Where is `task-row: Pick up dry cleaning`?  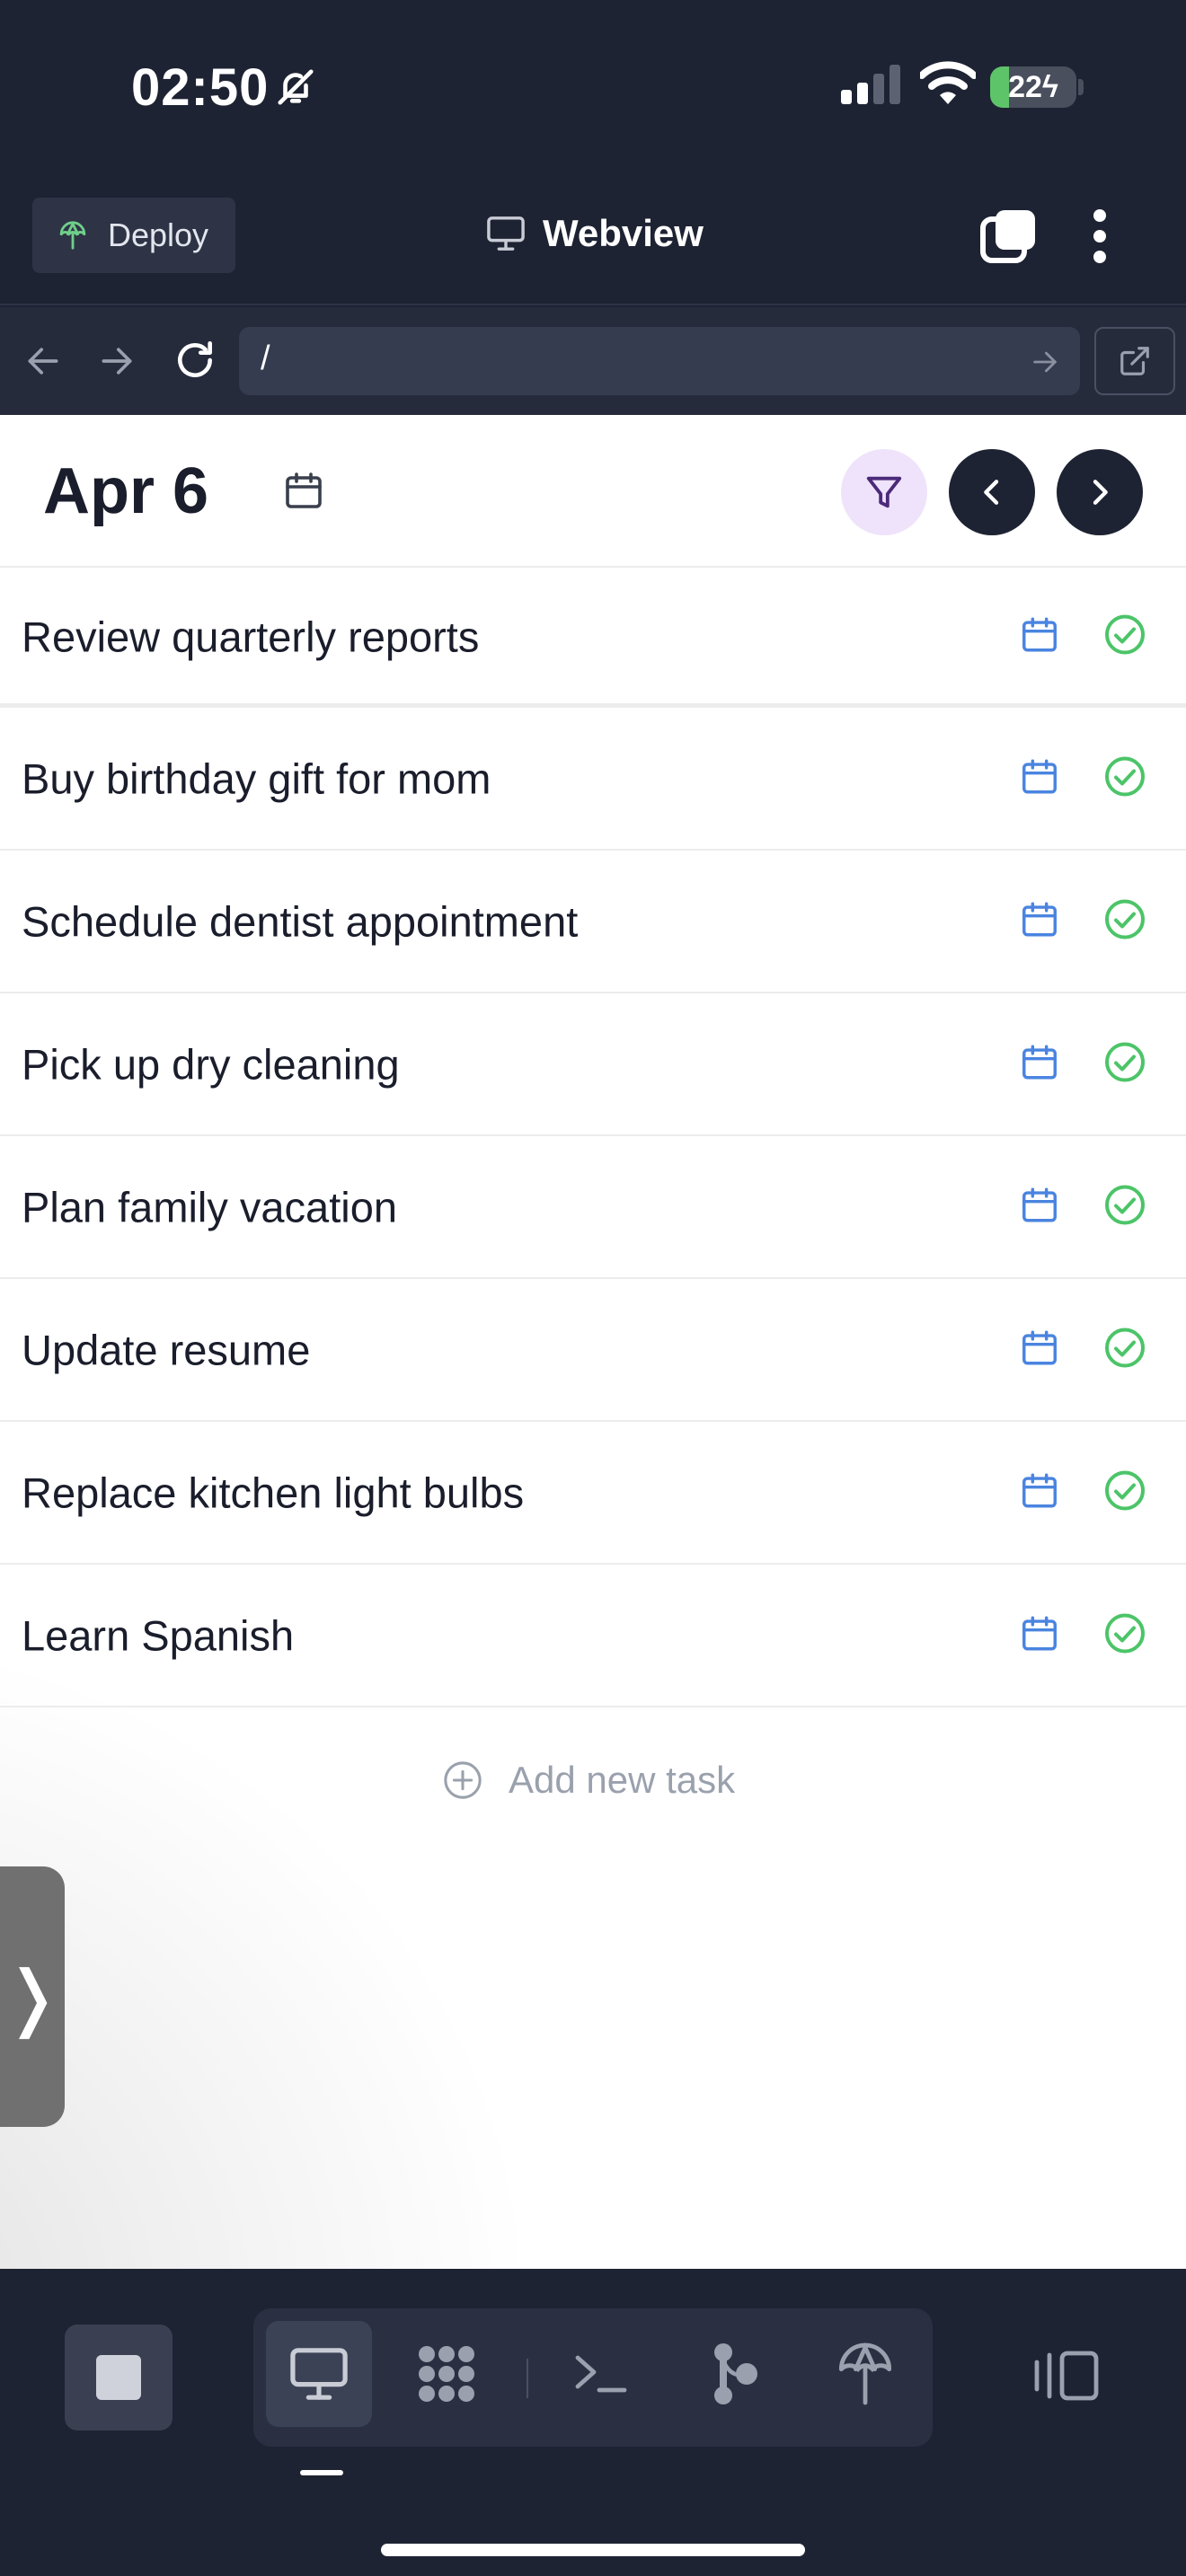 task-row: Pick up dry cleaning is located at coordinates (593, 1064).